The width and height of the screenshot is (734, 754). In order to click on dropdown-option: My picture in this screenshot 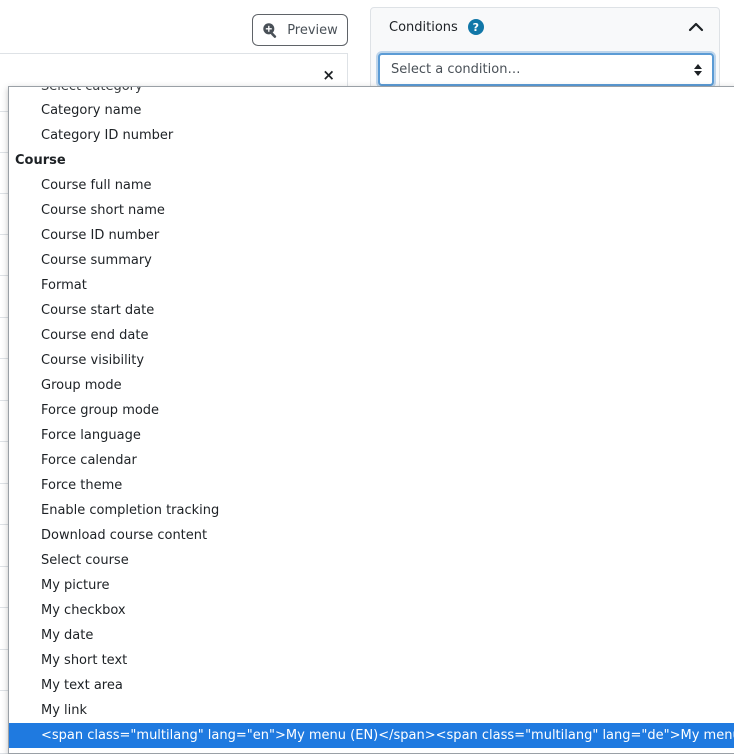, I will do `click(371, 585)`.